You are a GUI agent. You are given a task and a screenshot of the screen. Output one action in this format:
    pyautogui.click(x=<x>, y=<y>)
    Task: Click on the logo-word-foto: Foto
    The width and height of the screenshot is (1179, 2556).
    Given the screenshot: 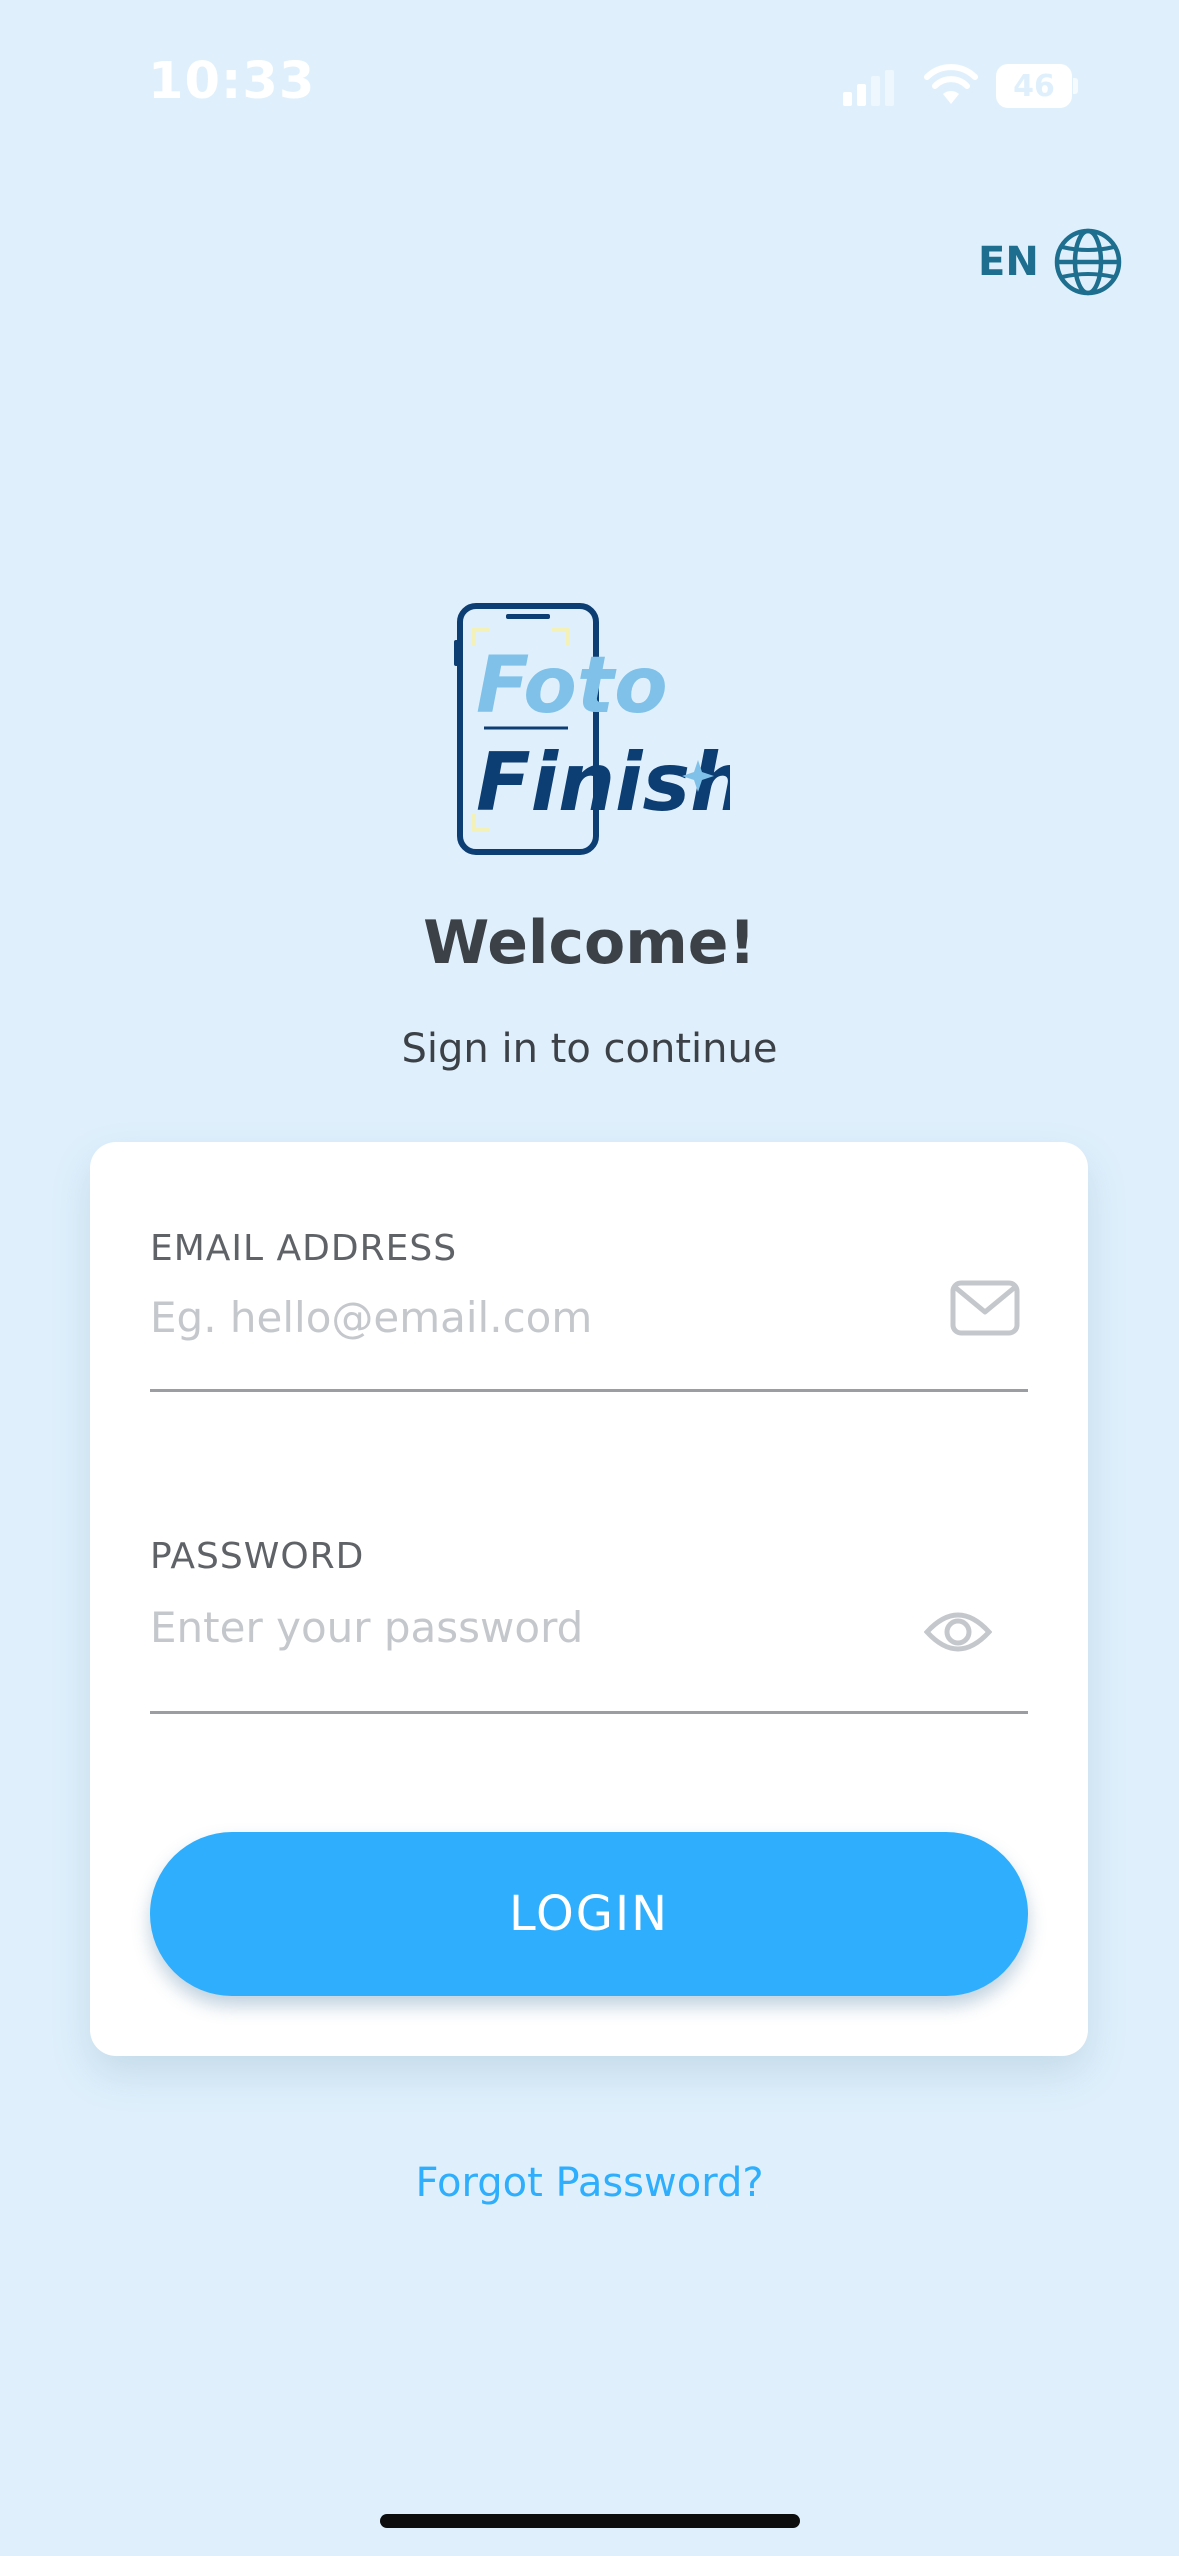 What is the action you would take?
    pyautogui.click(x=572, y=686)
    